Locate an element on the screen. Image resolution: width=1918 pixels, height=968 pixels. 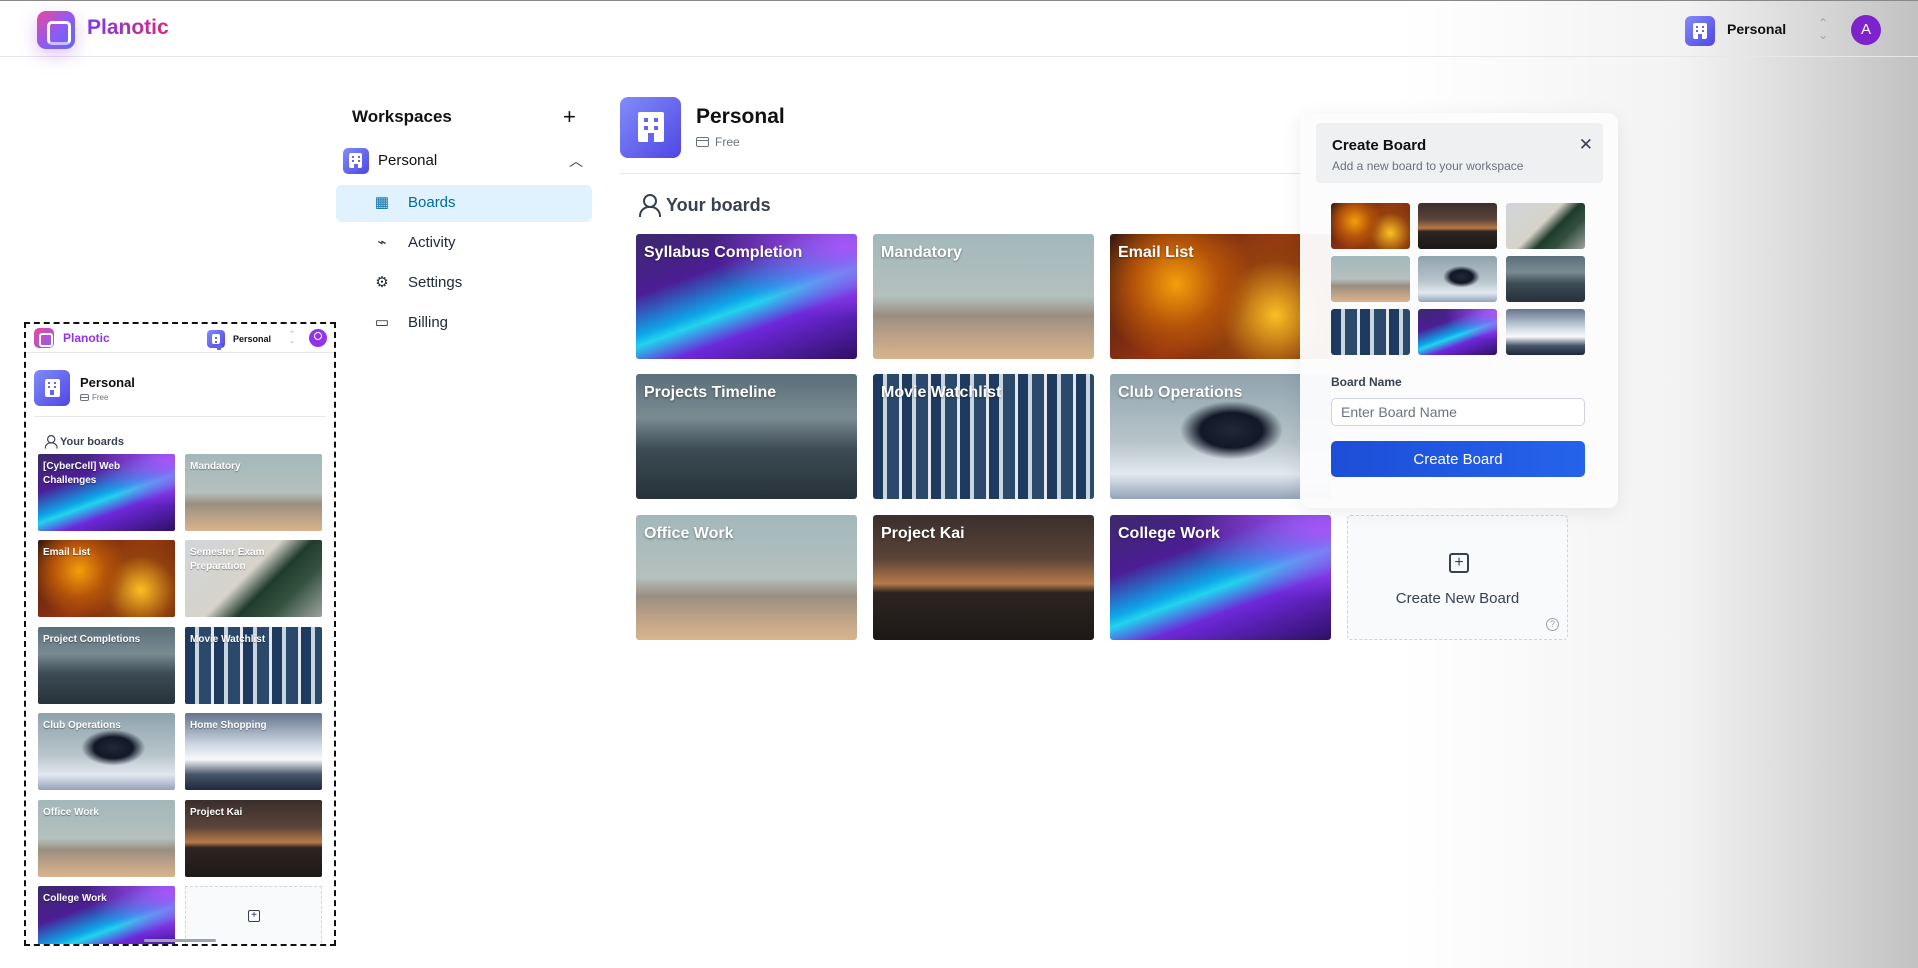
board-name-input is located at coordinates (1458, 412).